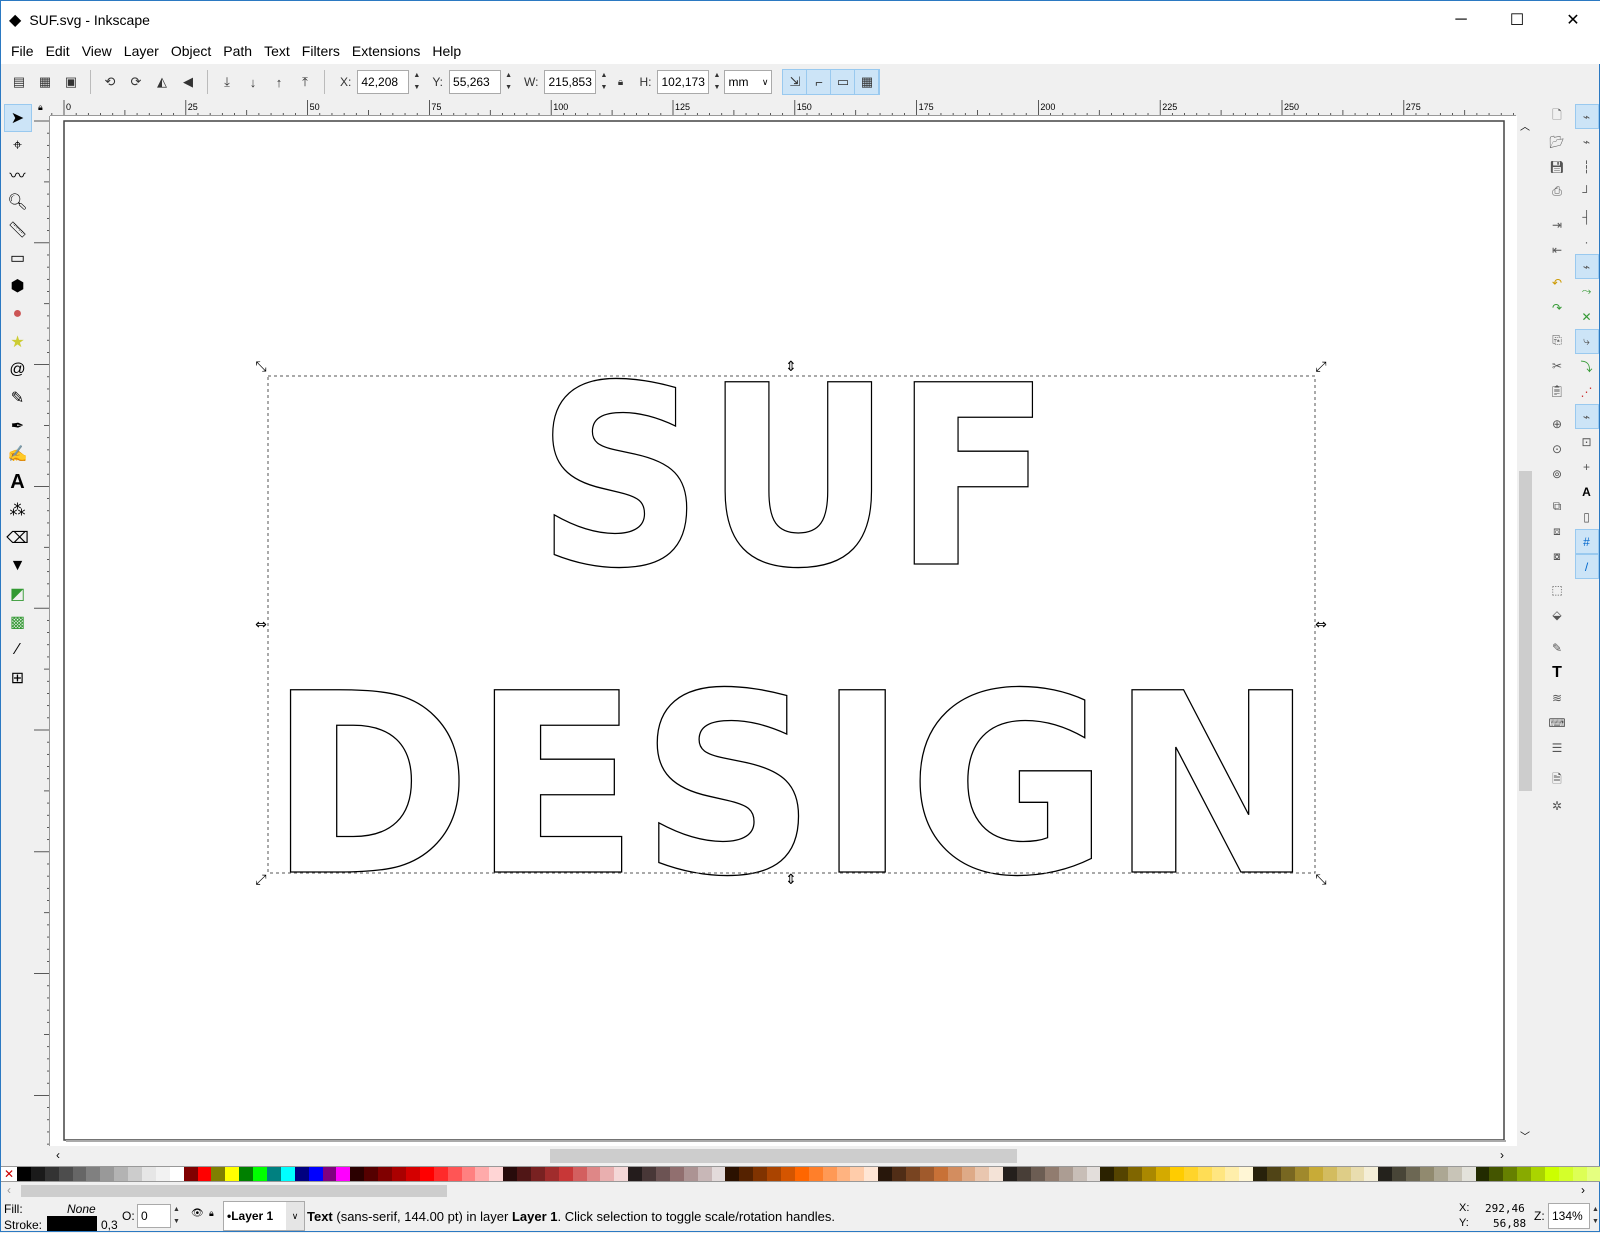 Image resolution: width=1600 pixels, height=1233 pixels. Describe the element at coordinates (748, 82) in the screenshot. I see `unit-select: mm ∨` at that location.